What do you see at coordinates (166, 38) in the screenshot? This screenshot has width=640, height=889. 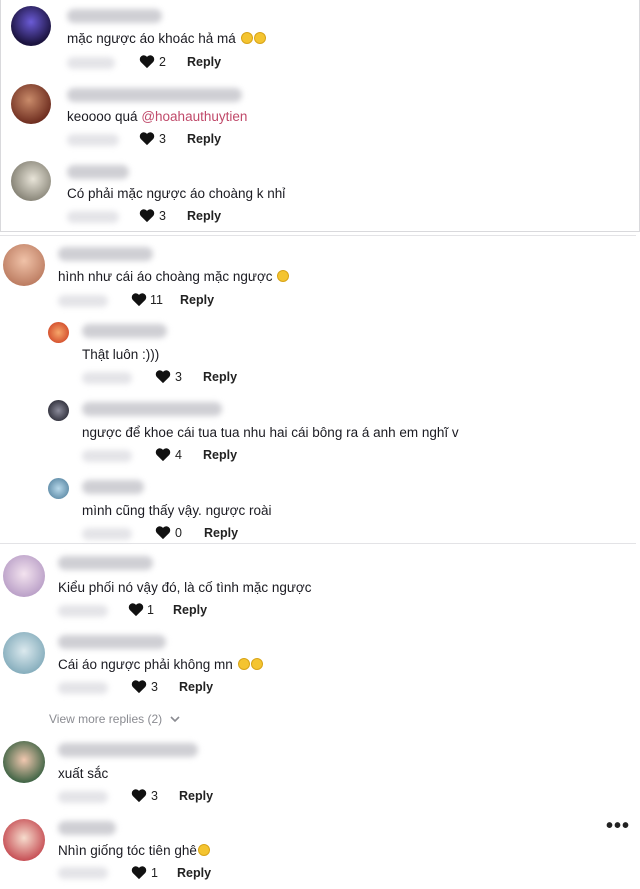 I see `comment-text: mặc ngược áo khoác hả má` at bounding box center [166, 38].